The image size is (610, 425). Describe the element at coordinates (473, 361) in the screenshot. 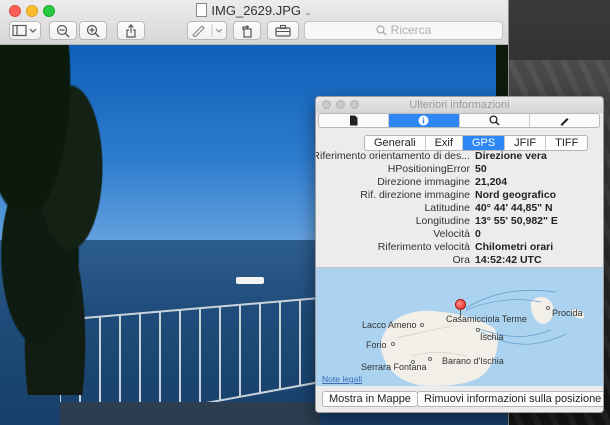

I see `map-place-label: Barano d'Ischia` at that location.